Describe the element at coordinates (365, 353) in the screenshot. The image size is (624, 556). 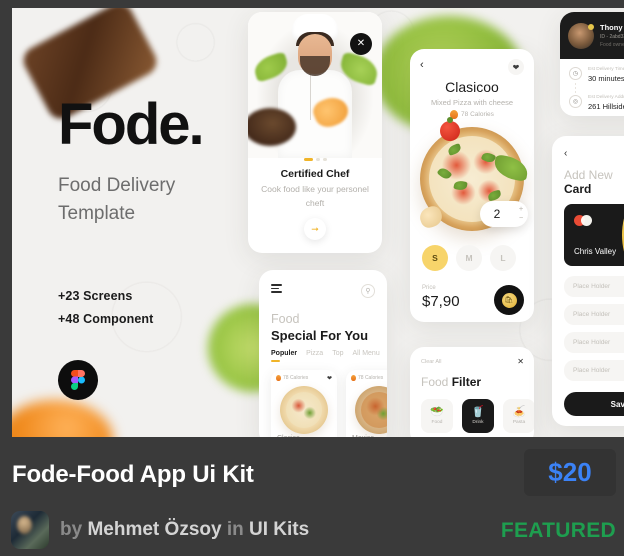
I see `tab-all-menu: All Menu` at that location.